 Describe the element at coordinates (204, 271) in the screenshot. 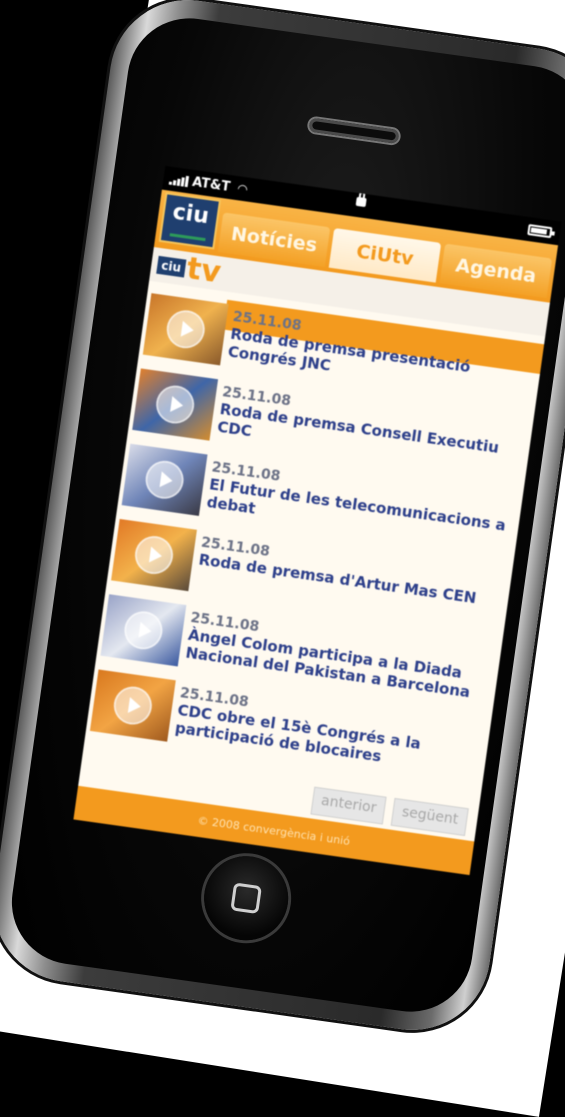

I see `ciutv-tv-text: tv` at that location.